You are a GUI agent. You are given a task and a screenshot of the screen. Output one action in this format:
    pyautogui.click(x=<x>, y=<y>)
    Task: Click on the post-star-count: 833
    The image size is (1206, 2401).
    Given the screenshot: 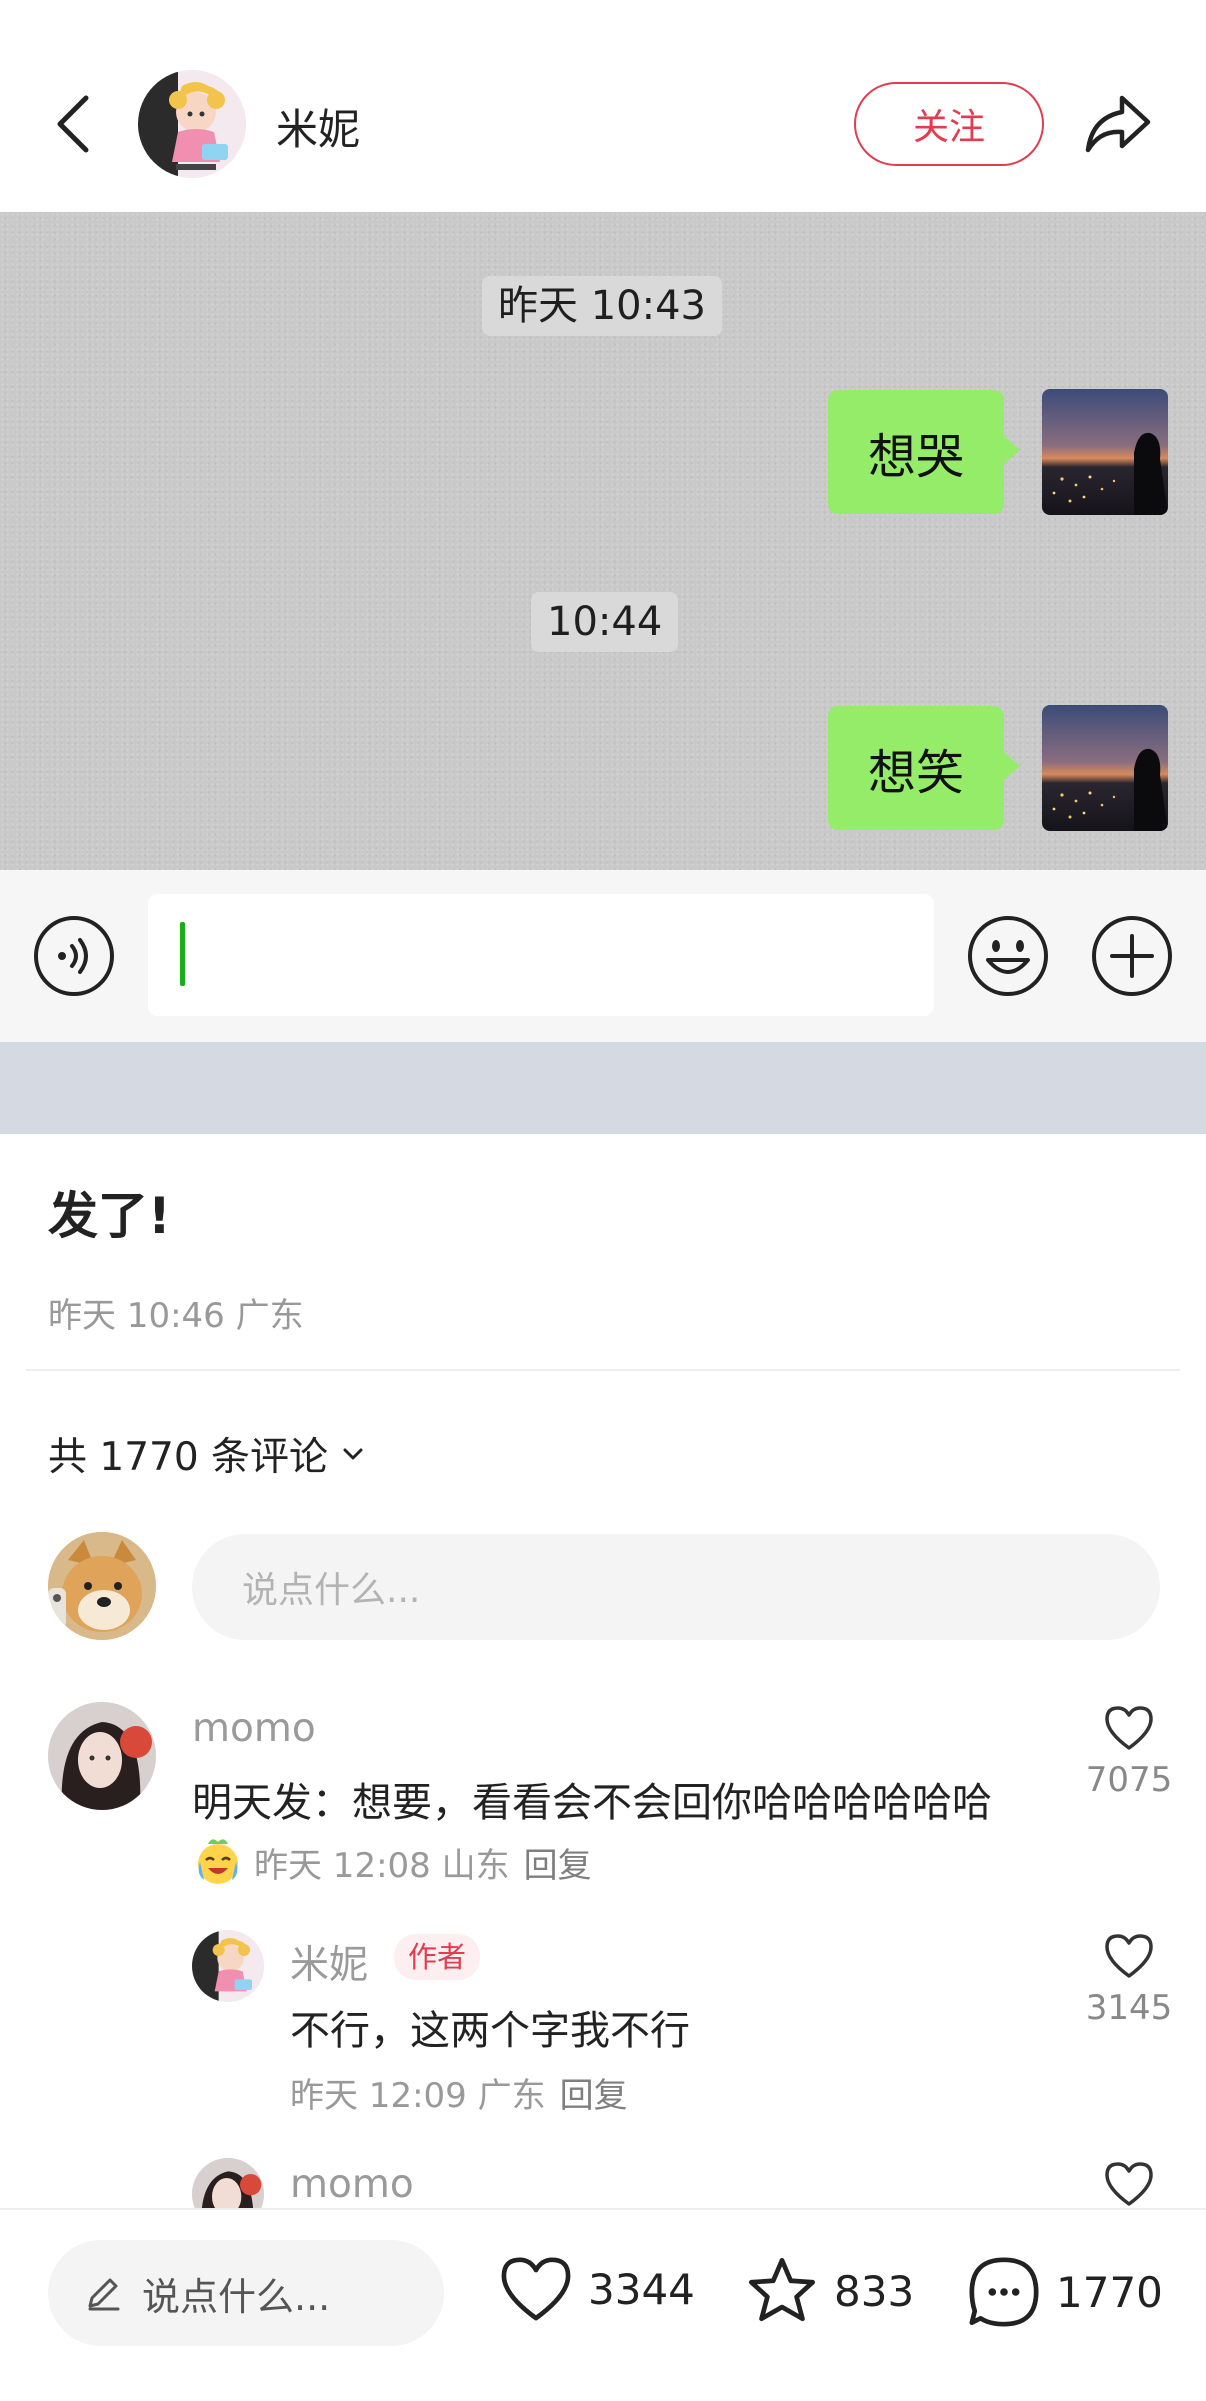 What is the action you would take?
    pyautogui.click(x=874, y=2291)
    